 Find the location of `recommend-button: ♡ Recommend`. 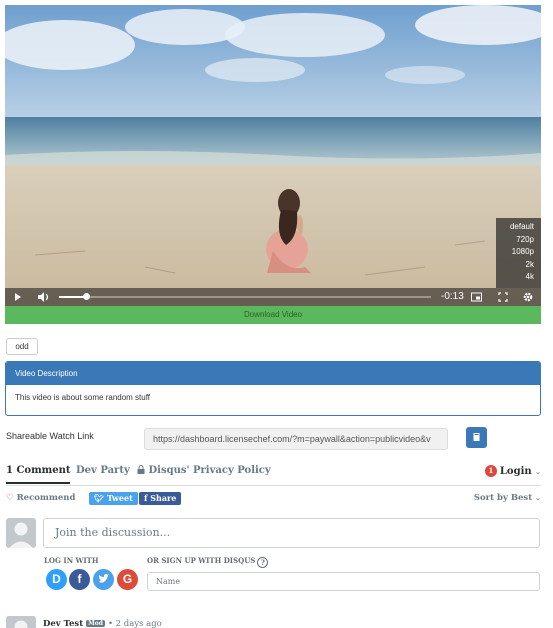

recommend-button: ♡ Recommend is located at coordinates (40, 498).